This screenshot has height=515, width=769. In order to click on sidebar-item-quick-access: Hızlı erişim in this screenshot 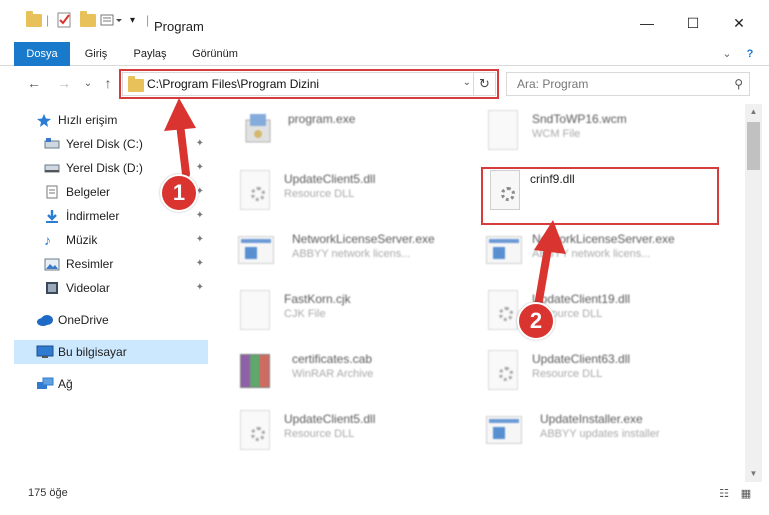, I will do `click(122, 120)`.